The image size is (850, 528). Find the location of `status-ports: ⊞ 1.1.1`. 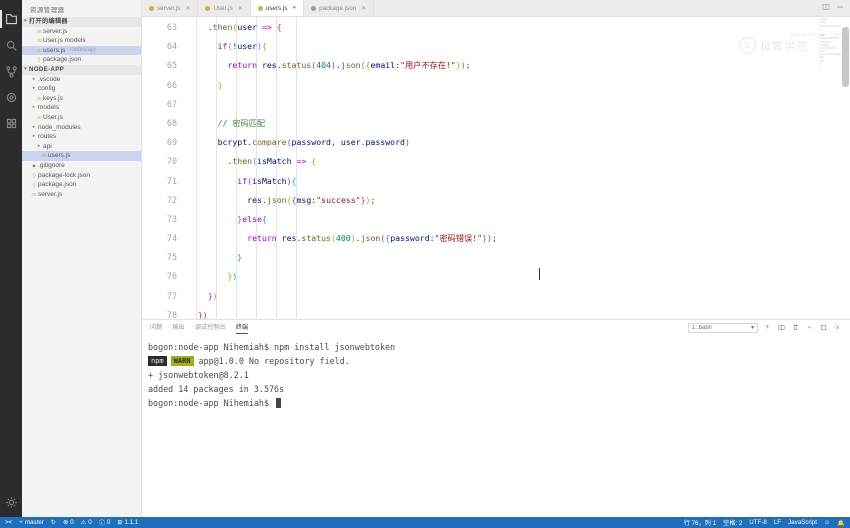

status-ports: ⊞ 1.1.1 is located at coordinates (127, 522).